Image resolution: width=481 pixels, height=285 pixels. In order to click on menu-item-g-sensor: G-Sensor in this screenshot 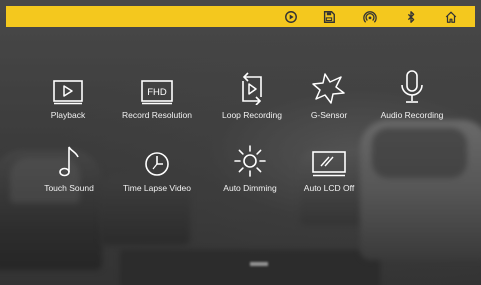, I will do `click(329, 99)`.